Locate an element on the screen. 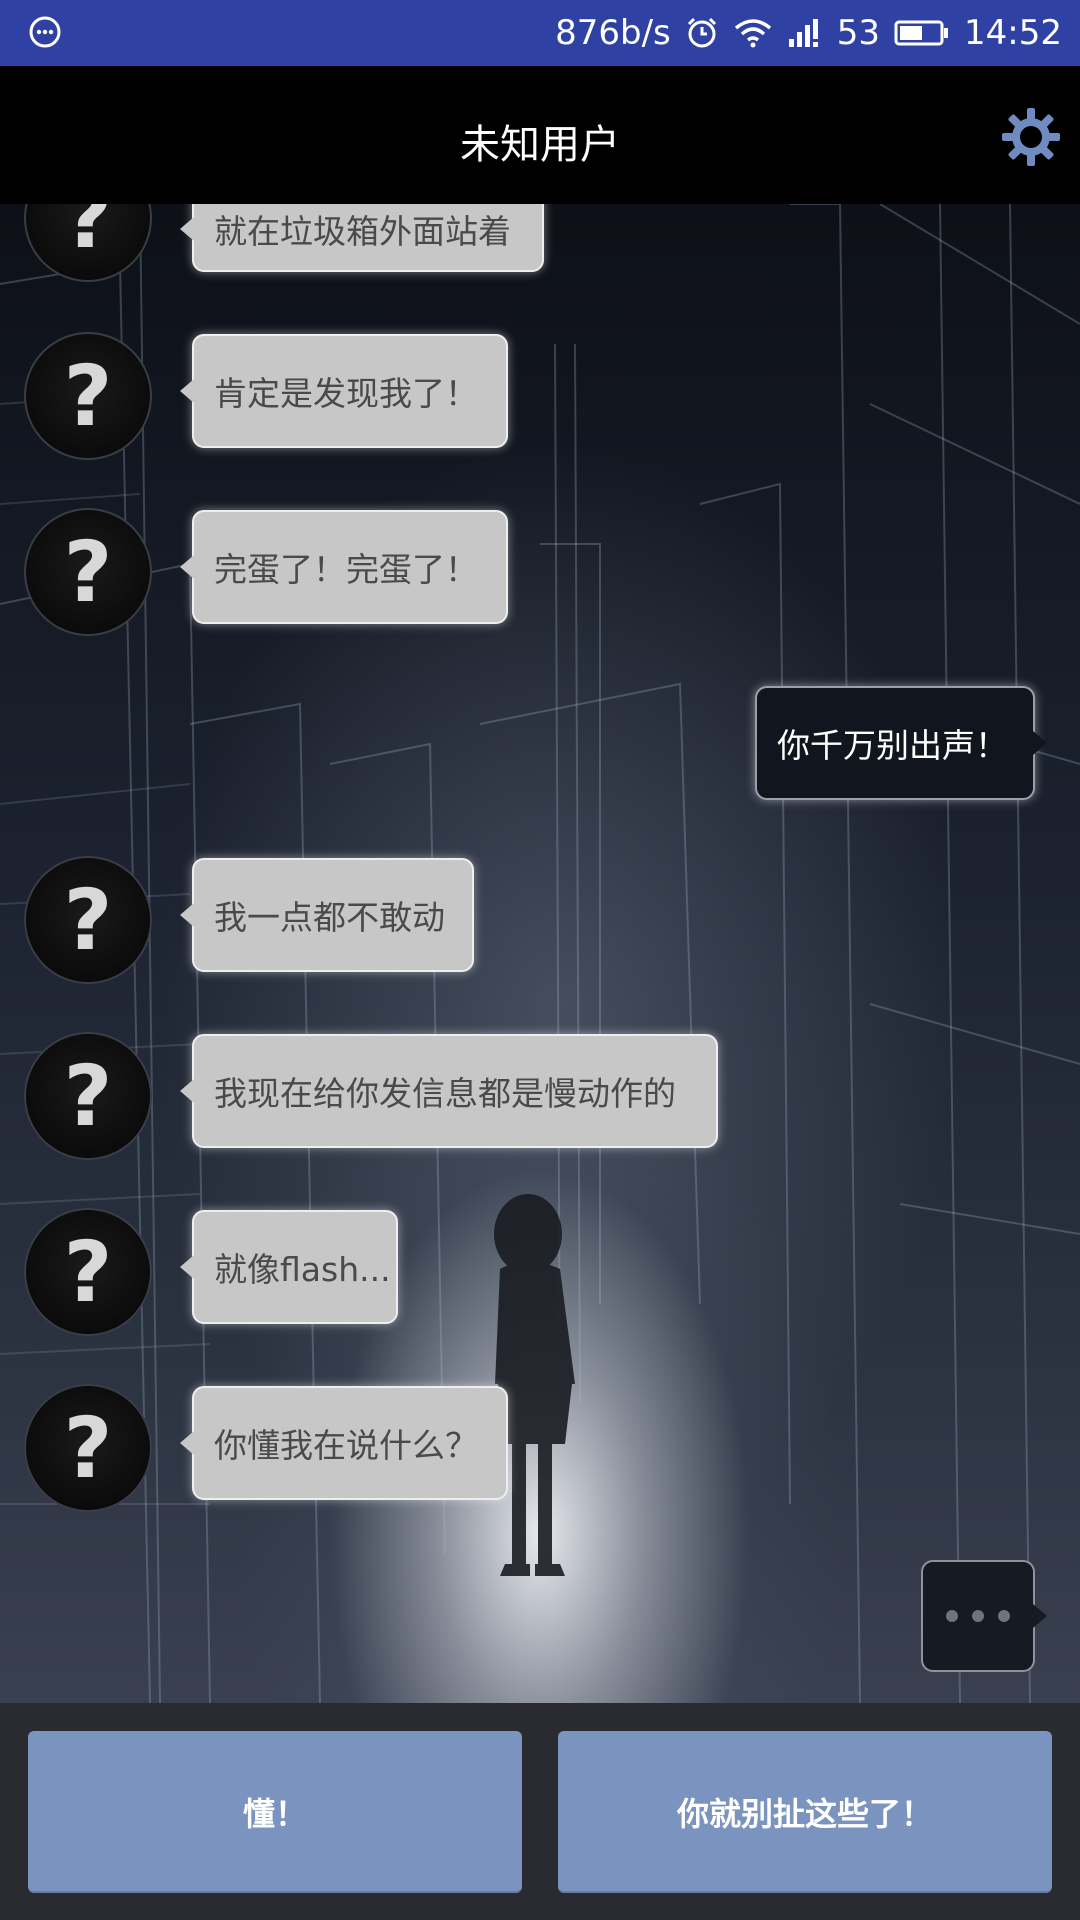 This screenshot has width=1080, height=1920. clock: 14:52 is located at coordinates (1013, 33).